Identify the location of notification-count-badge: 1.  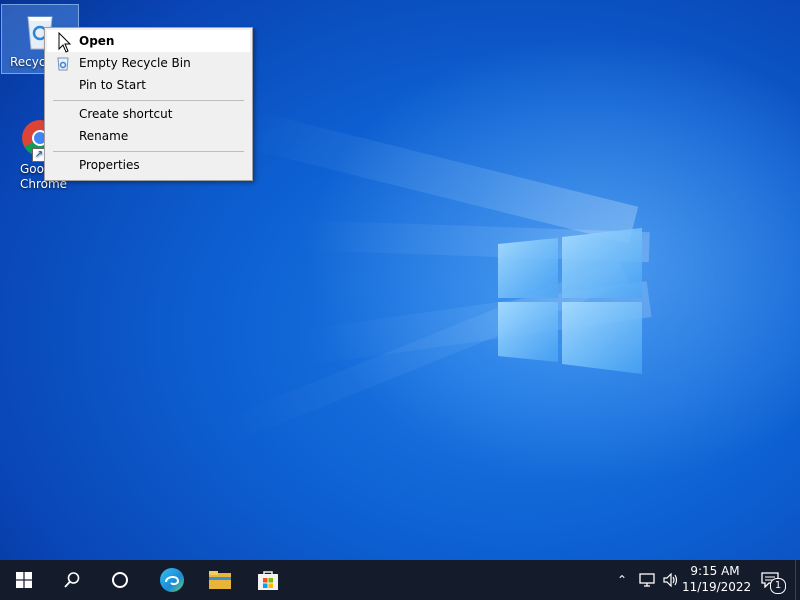
(778, 586).